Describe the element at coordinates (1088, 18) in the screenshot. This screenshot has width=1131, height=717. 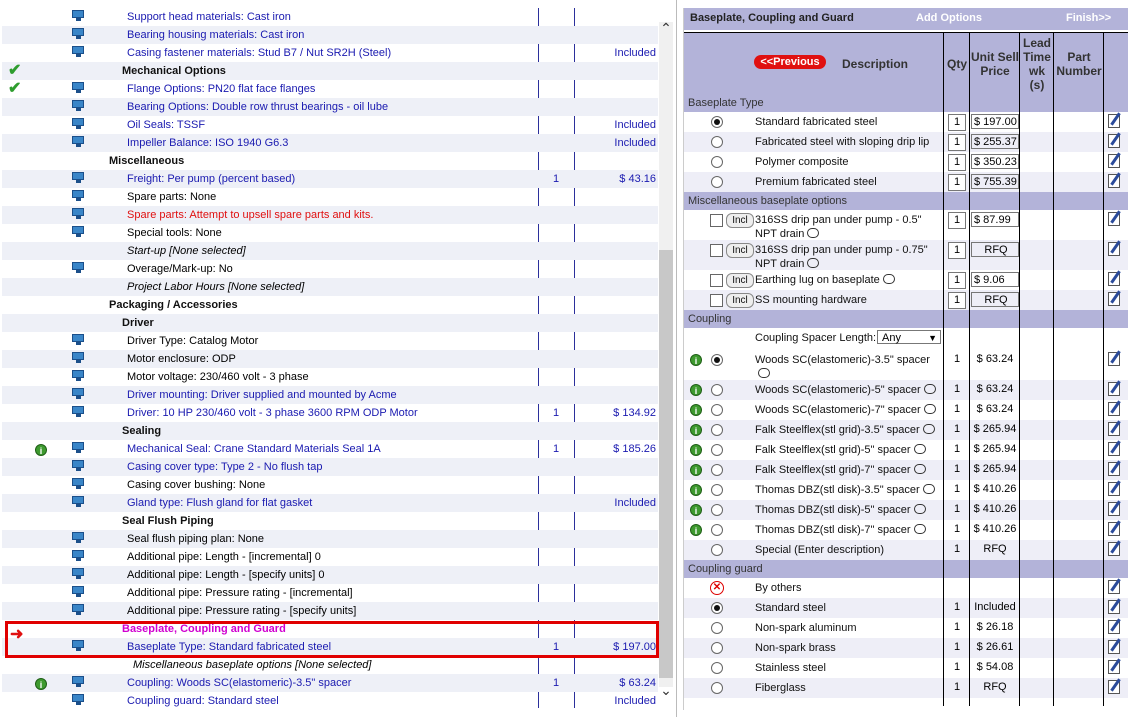
I see `finish-link: Finish>>` at that location.